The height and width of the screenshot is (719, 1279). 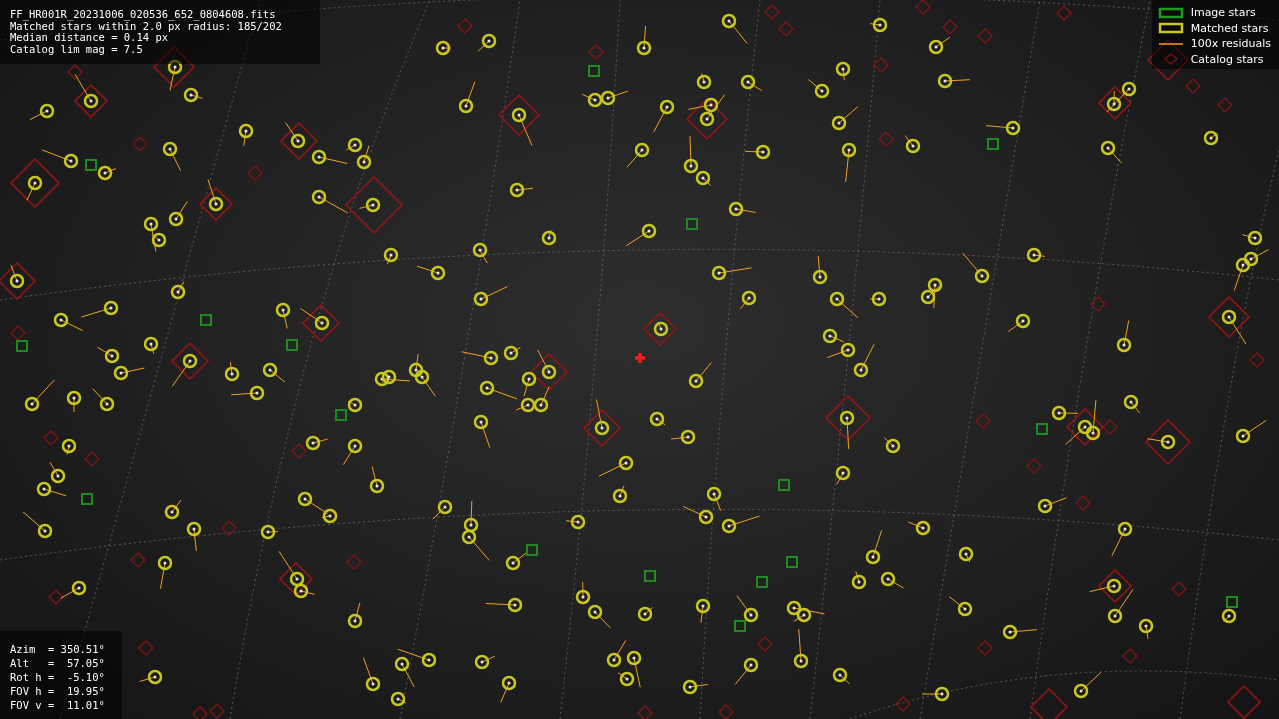 I want to click on pointing-text: FOV v = 11.01°, so click(x=58, y=705).